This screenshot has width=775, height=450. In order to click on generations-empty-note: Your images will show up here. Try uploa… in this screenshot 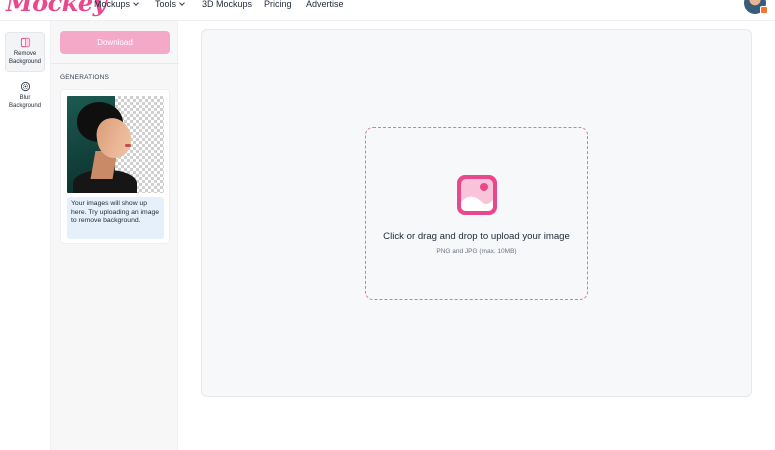, I will do `click(115, 218)`.